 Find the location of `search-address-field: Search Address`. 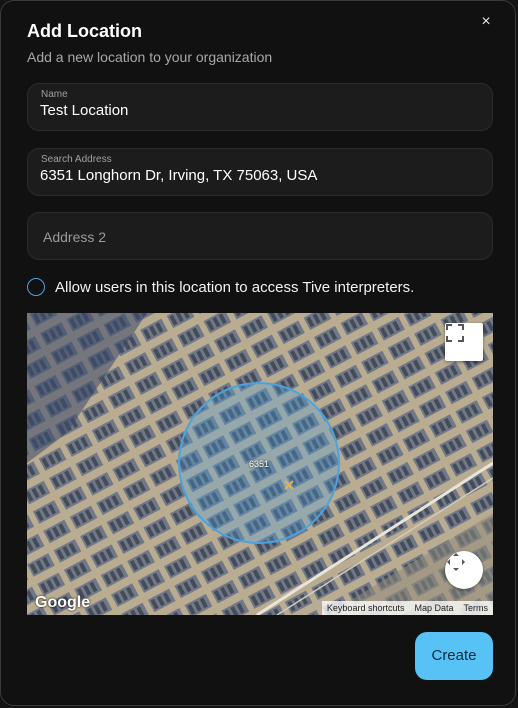

search-address-field: Search Address is located at coordinates (260, 172).